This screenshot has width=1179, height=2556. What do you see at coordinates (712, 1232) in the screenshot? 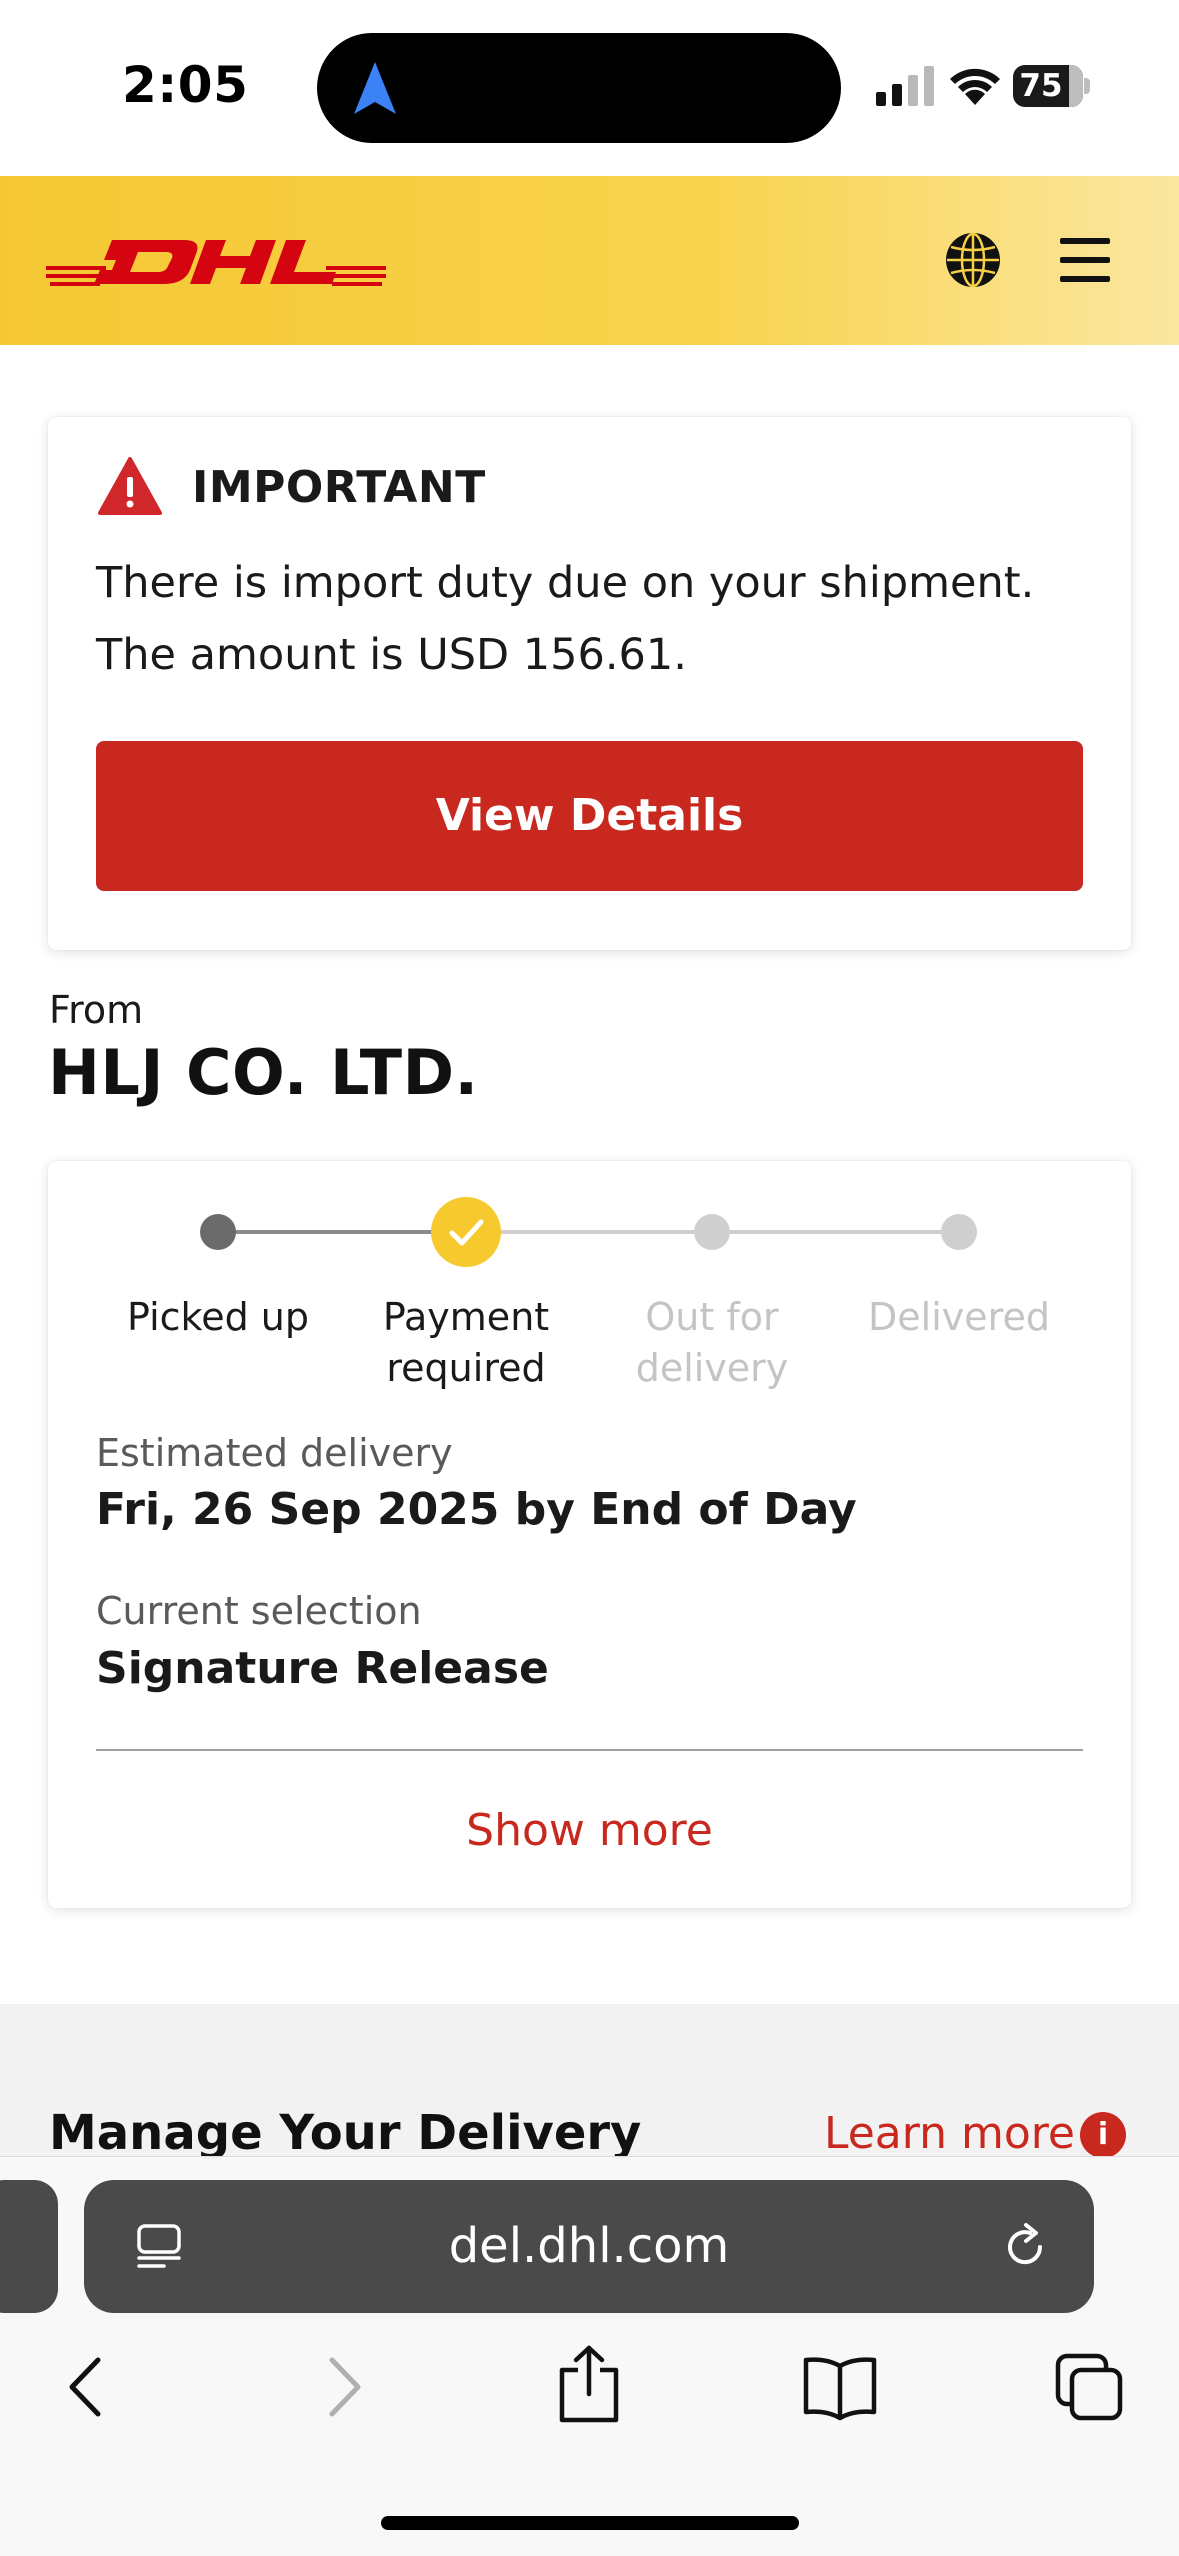
I see `step-dot-out-for-delivery` at bounding box center [712, 1232].